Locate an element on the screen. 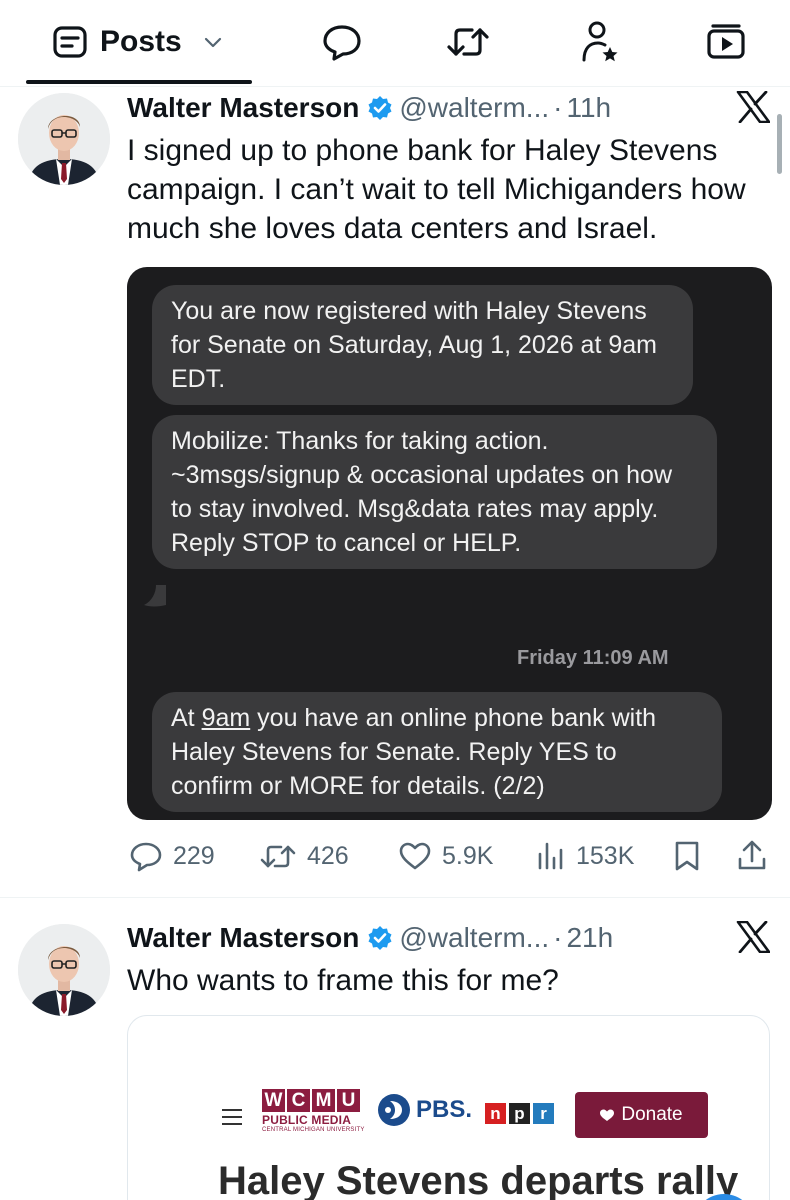  logo-subtitle: CENTRAL MICHIGAN UNIVERSITY is located at coordinates (313, 1130).